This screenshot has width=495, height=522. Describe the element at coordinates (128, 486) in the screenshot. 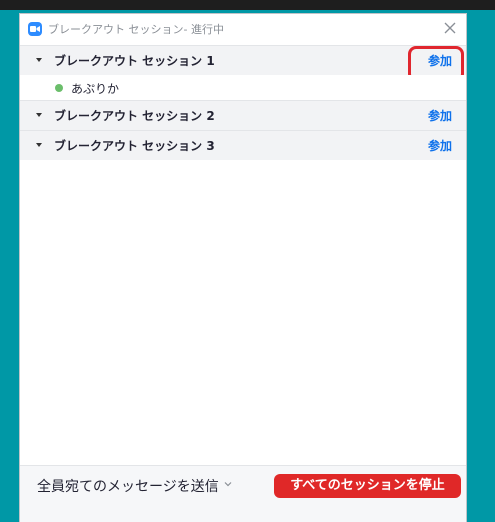

I see `broadcast-message-button: 全員宛てのメッセージを送信` at that location.